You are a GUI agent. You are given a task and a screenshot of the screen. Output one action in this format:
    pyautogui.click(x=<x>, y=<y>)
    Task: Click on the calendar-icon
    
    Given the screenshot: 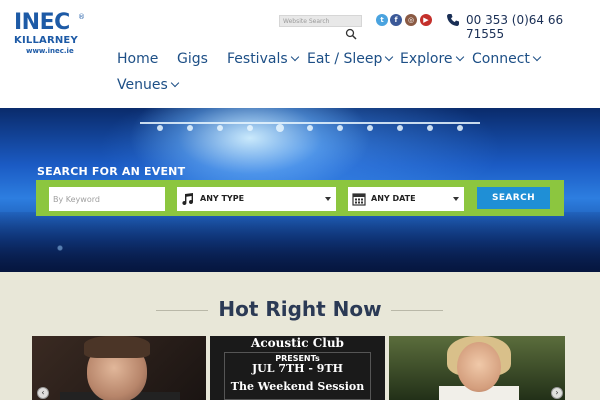 What is the action you would take?
    pyautogui.click(x=359, y=199)
    